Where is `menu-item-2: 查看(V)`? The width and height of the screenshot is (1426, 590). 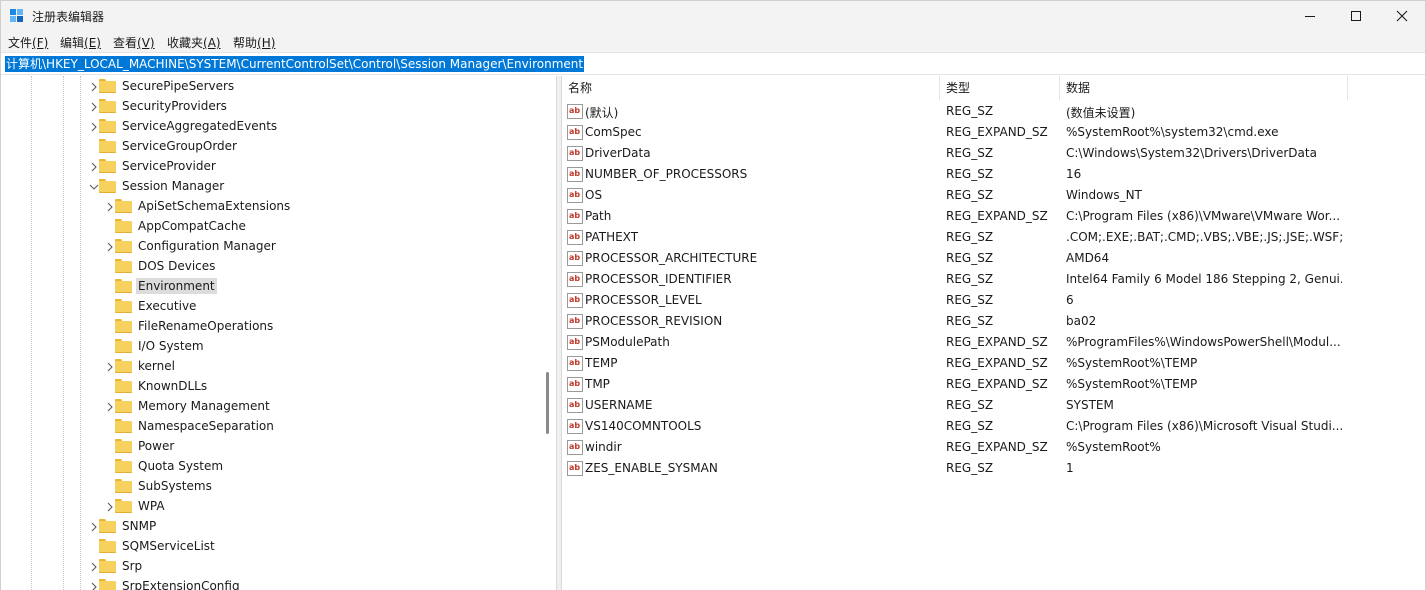
menu-item-2: 查看(V) is located at coordinates (134, 42).